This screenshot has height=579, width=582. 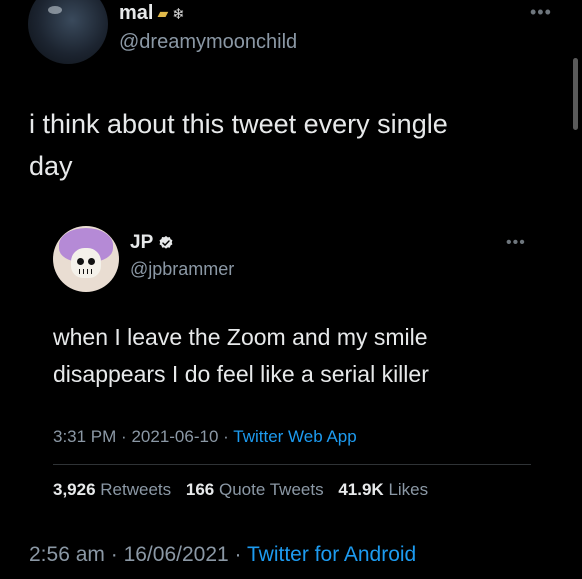 What do you see at coordinates (135, 489) in the screenshot?
I see `retweets-label: Retweets` at bounding box center [135, 489].